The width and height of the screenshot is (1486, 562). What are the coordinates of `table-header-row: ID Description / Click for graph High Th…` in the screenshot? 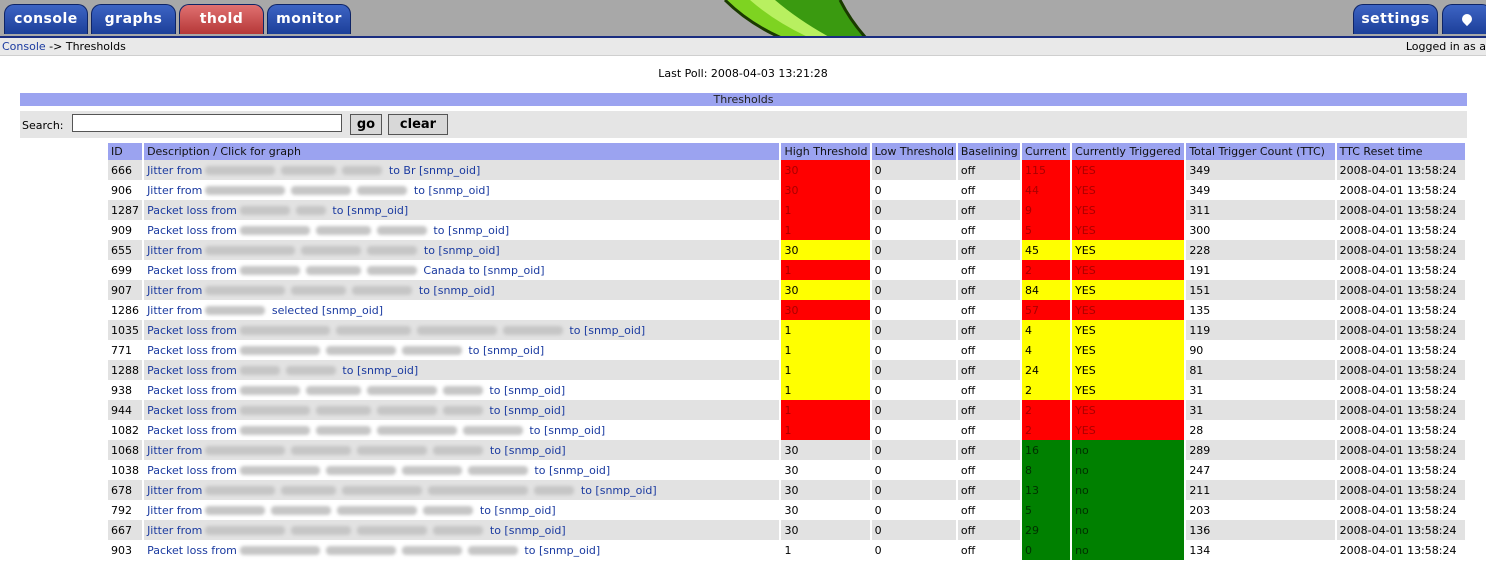 It's located at (786, 151).